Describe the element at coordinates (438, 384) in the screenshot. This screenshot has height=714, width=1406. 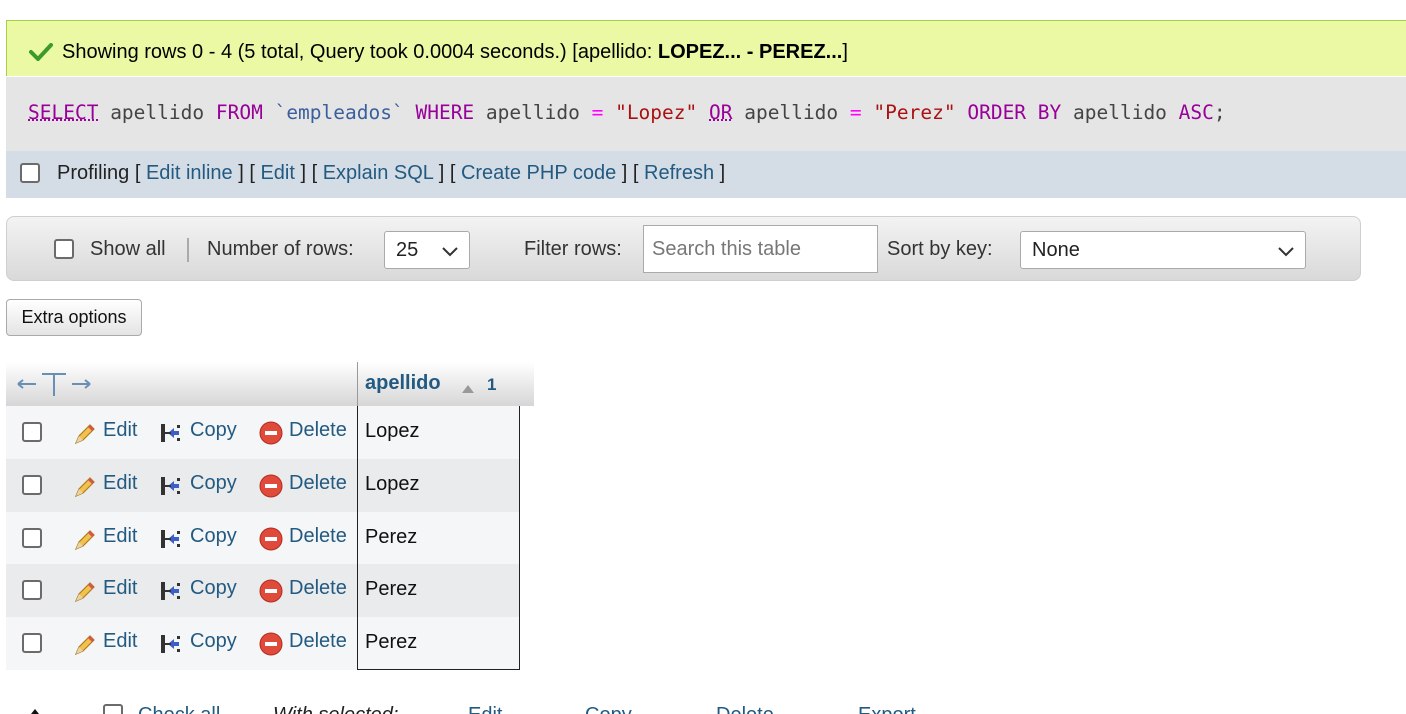
I see `column-header-apellido: apellido 1` at that location.